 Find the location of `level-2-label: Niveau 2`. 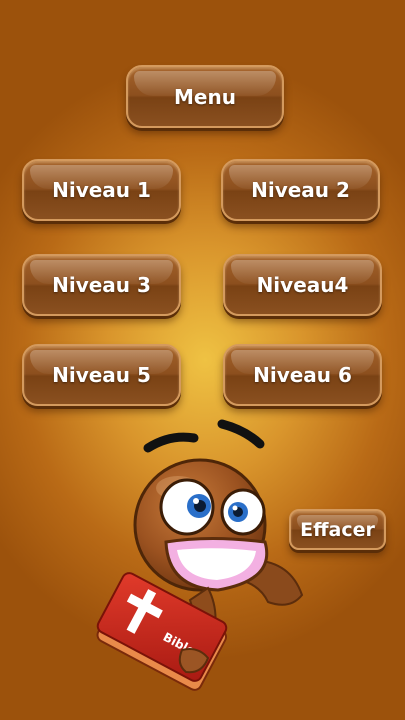

level-2-label: Niveau 2 is located at coordinates (300, 190).